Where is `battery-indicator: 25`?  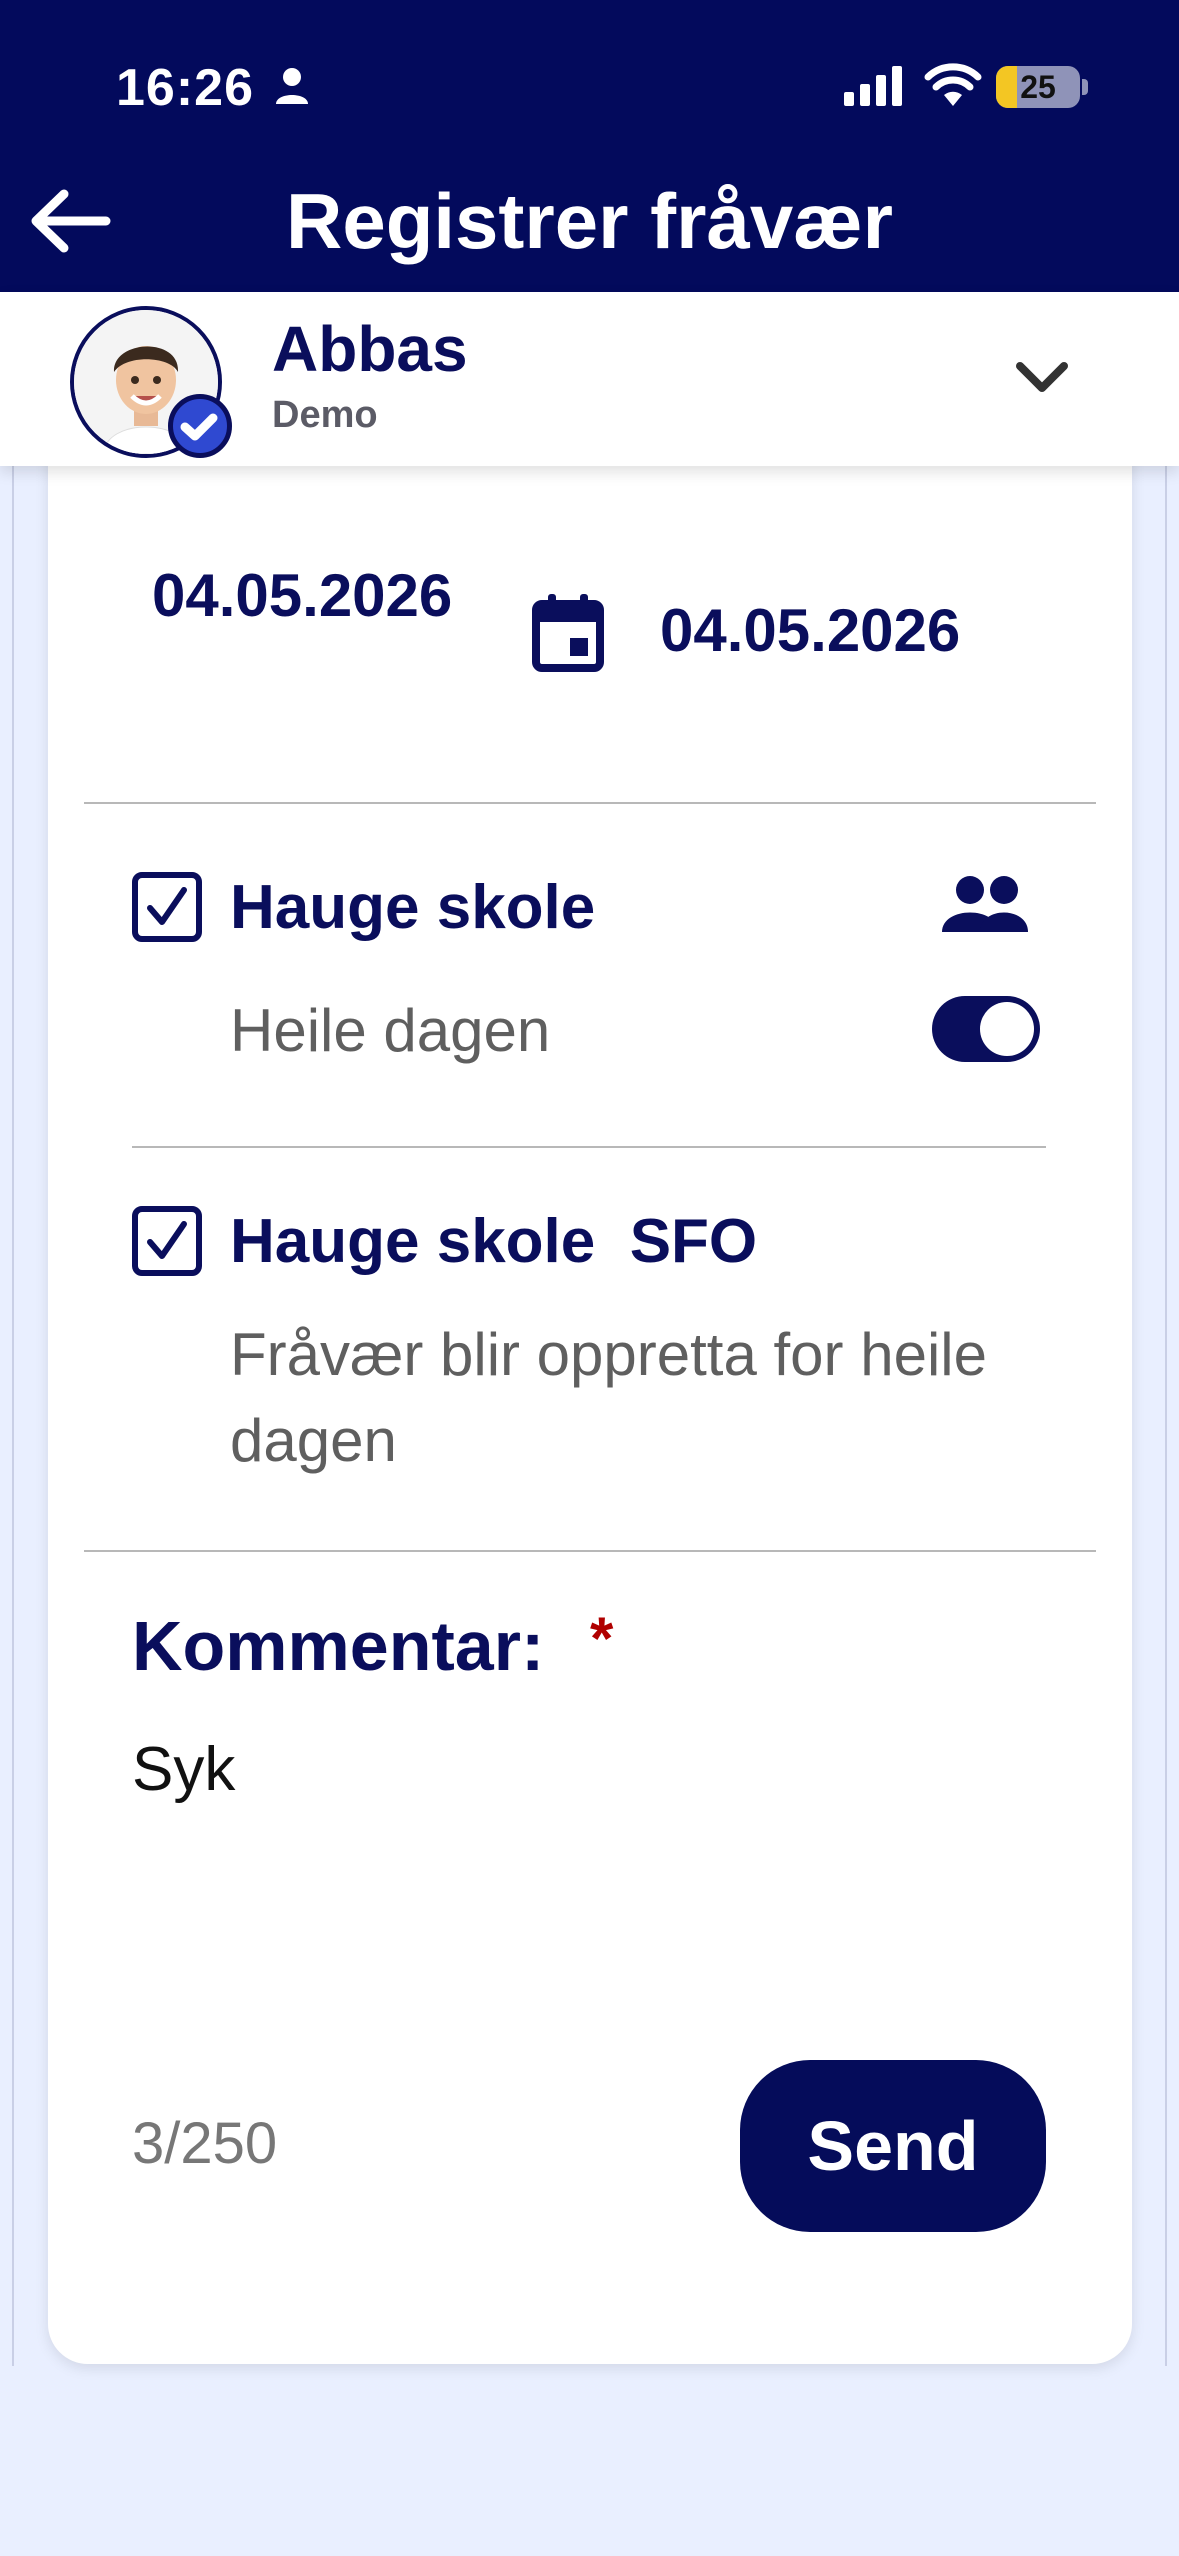 battery-indicator: 25 is located at coordinates (1038, 87).